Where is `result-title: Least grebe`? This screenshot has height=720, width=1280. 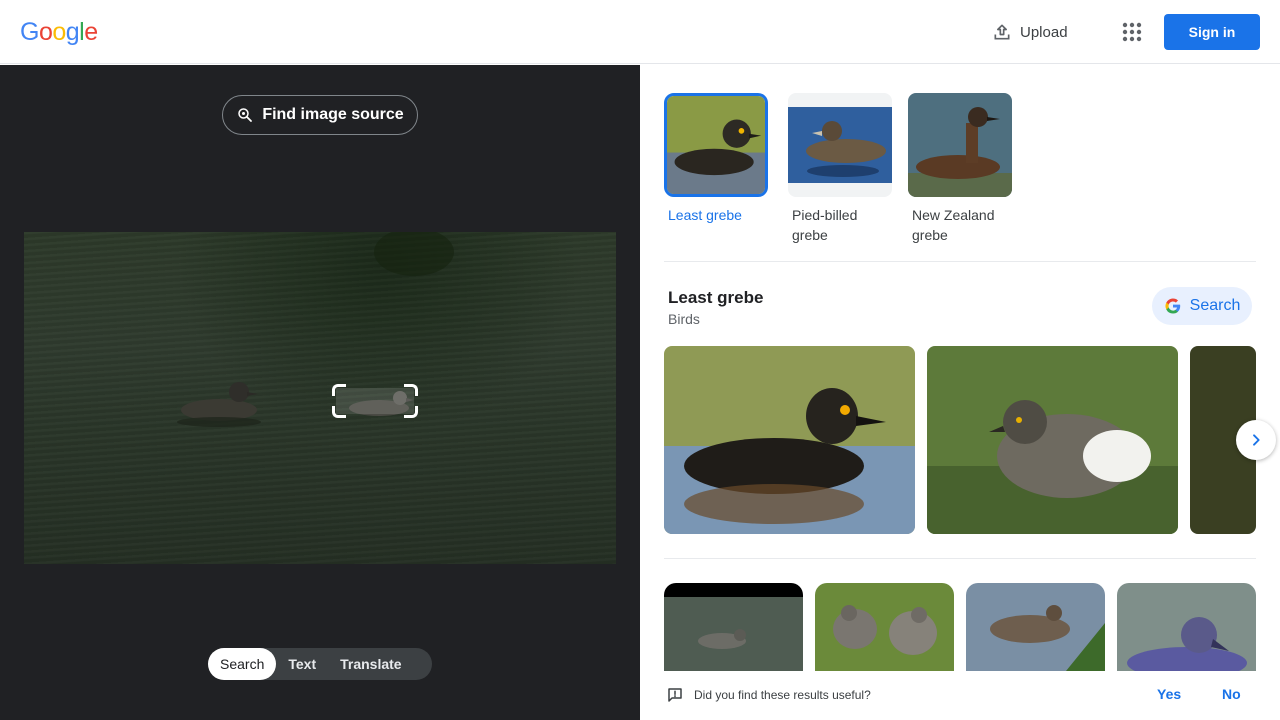
result-title: Least grebe is located at coordinates (716, 297).